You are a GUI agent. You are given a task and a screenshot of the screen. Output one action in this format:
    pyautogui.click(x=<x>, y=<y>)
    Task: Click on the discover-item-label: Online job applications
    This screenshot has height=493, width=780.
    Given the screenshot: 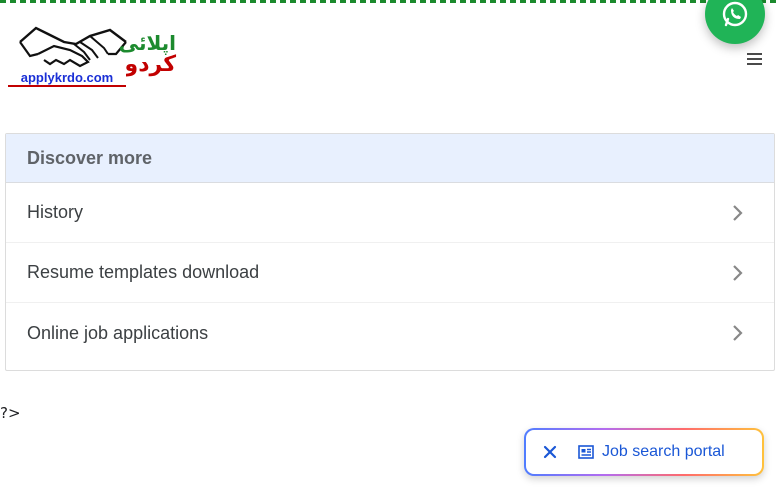 What is the action you would take?
    pyautogui.click(x=118, y=332)
    